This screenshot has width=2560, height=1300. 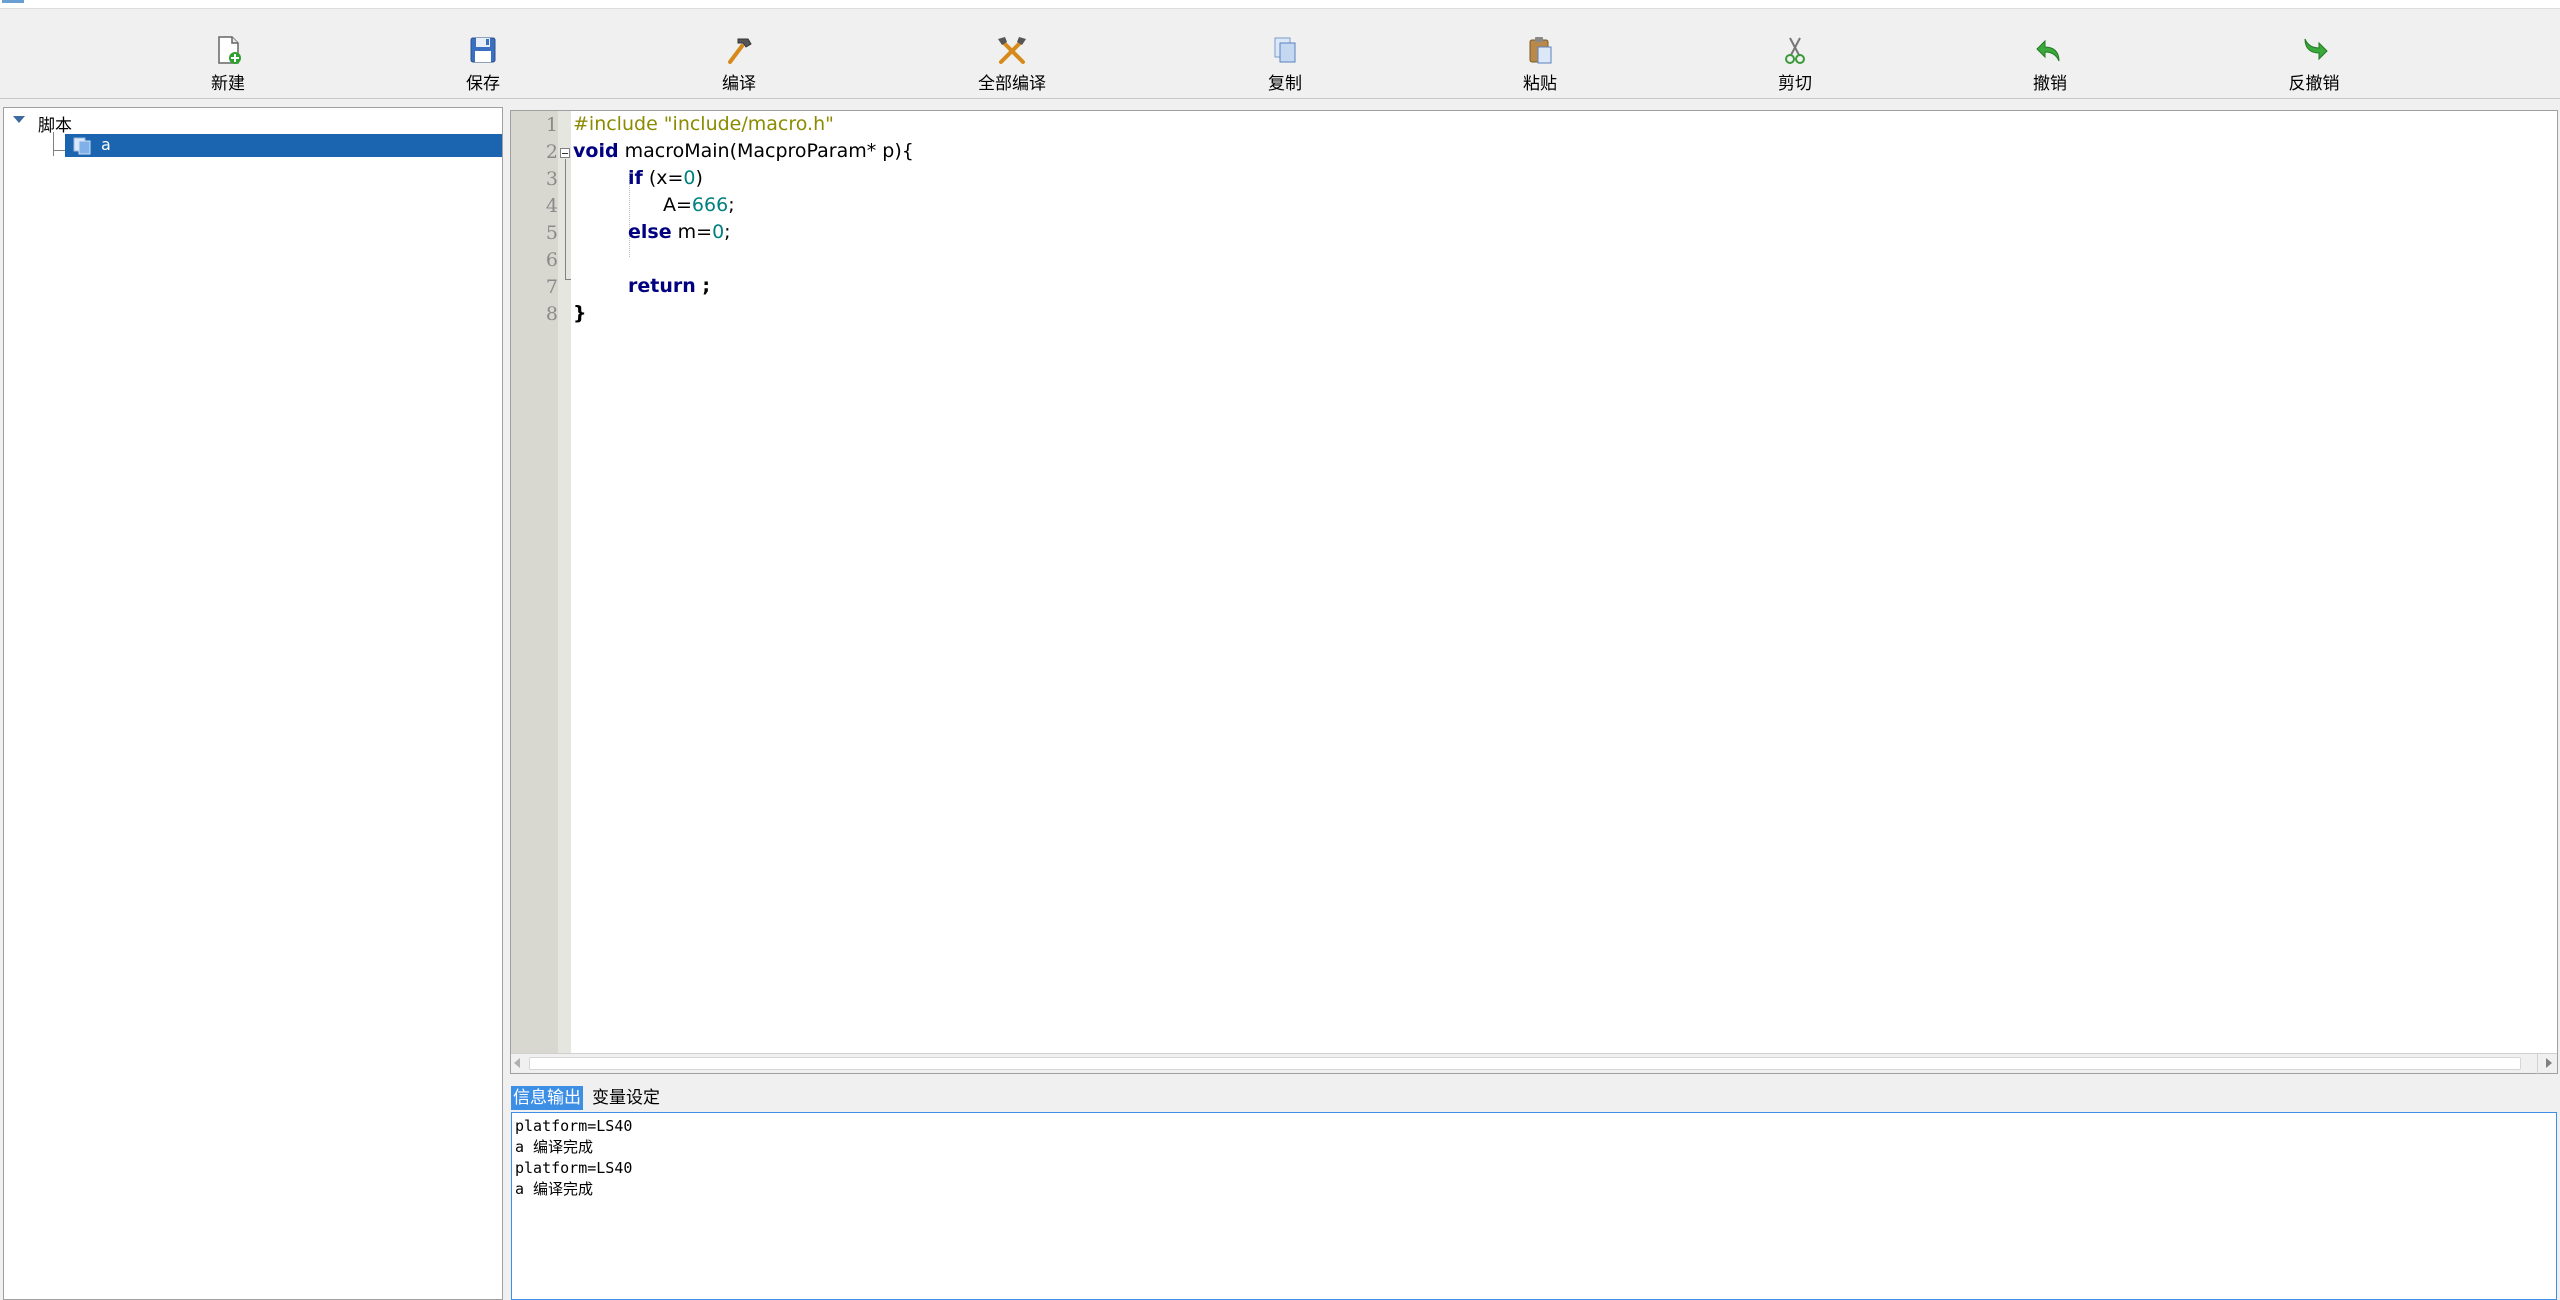 I want to click on keyword: return, so click(x=662, y=286).